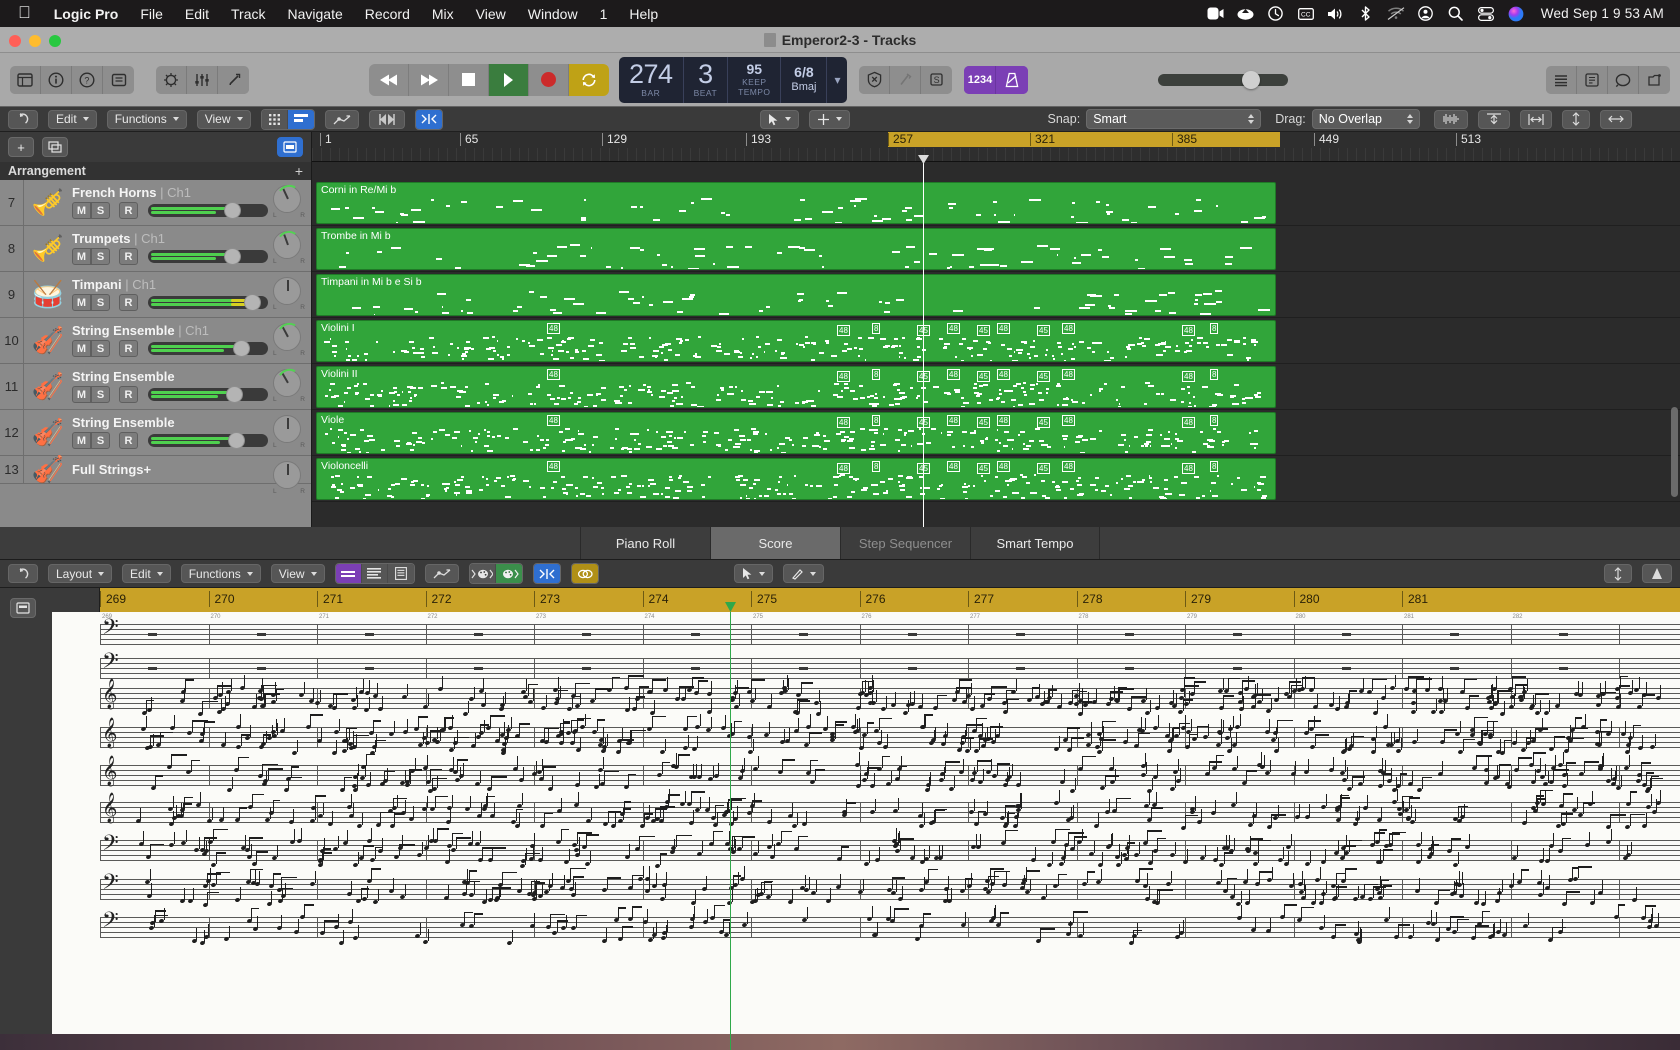 This screenshot has width=1680, height=1050. What do you see at coordinates (197, 14) in the screenshot?
I see `menu-edit: Edit` at bounding box center [197, 14].